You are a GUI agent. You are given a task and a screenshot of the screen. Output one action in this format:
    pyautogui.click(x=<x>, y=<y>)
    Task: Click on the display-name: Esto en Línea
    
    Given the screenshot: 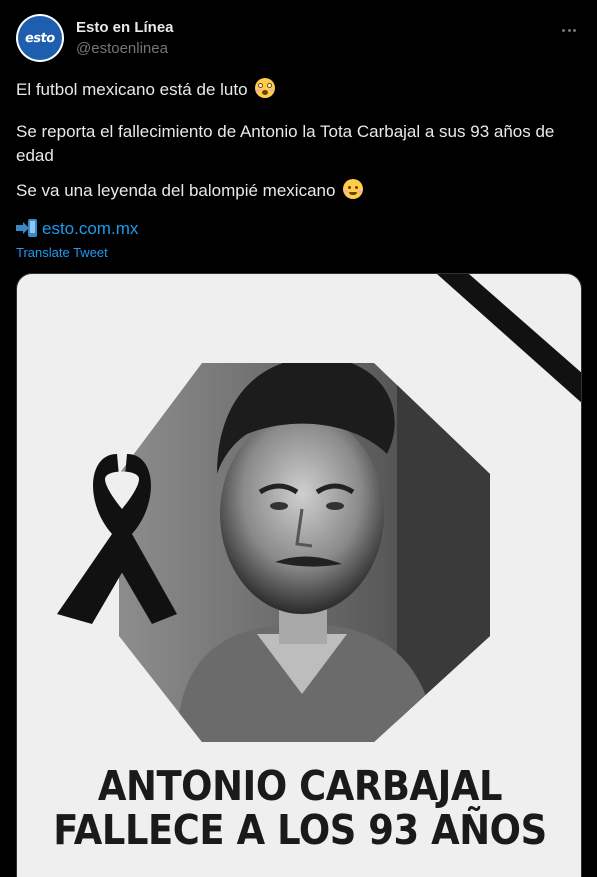 What is the action you would take?
    pyautogui.click(x=125, y=27)
    